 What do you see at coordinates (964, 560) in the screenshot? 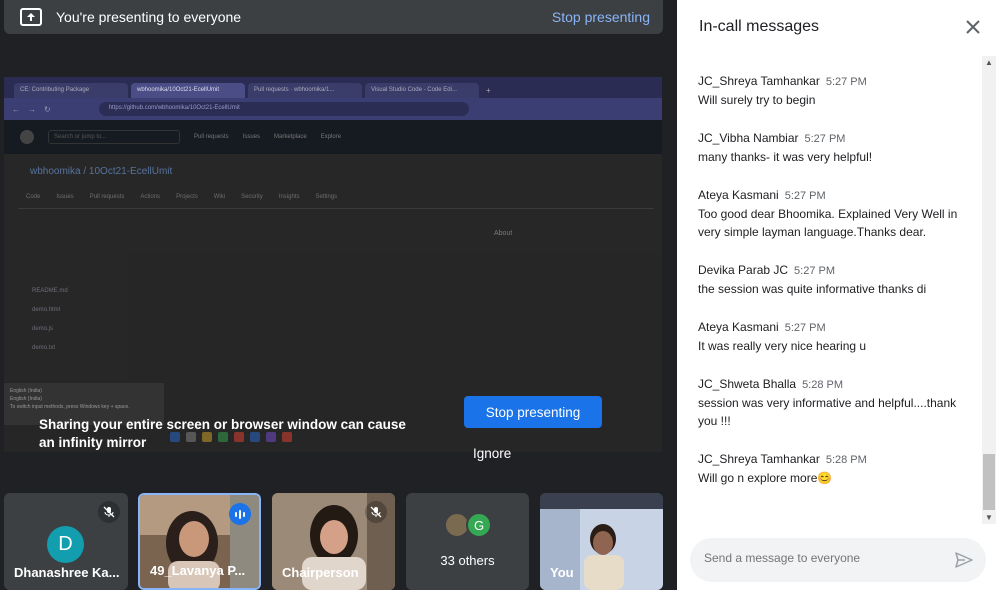
I see `send-icon` at bounding box center [964, 560].